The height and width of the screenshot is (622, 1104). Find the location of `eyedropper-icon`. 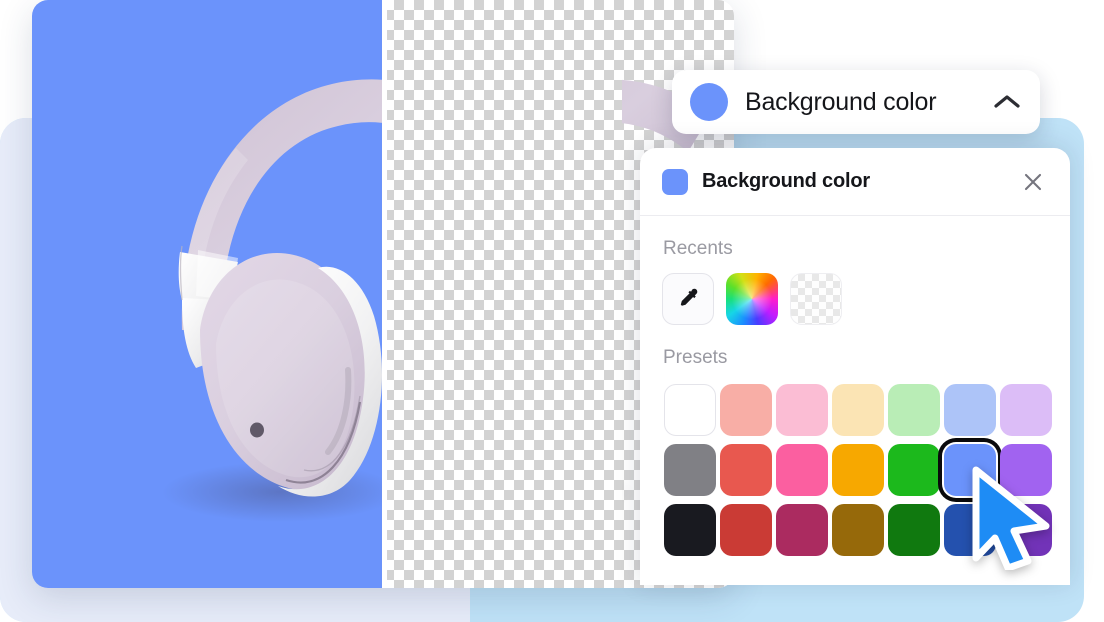

eyedropper-icon is located at coordinates (689, 297).